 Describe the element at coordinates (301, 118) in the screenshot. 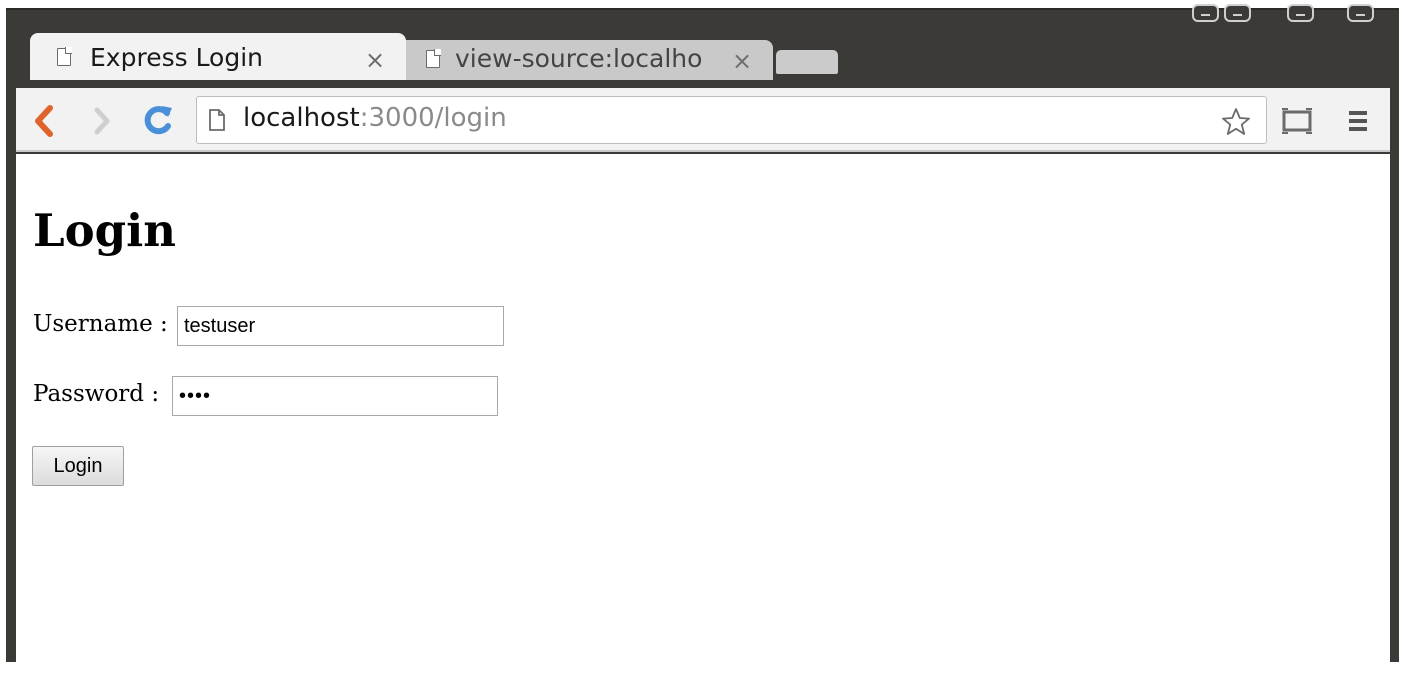

I see `url-host: localhost` at that location.